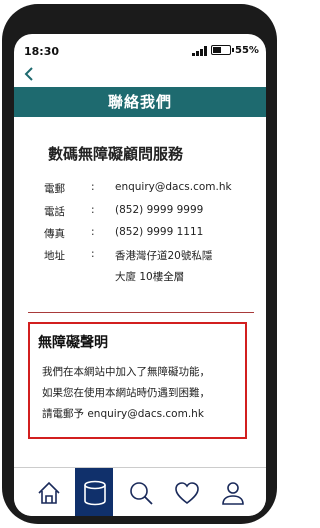 This screenshot has width=320, height=528. I want to click on tab-favorites, so click(186, 492).